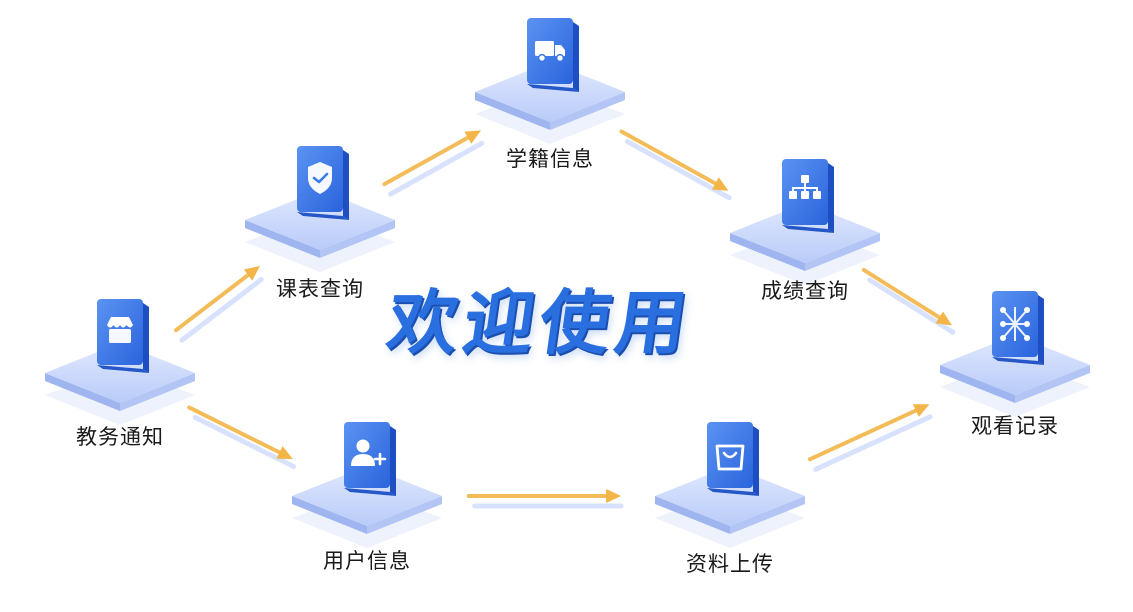 This screenshot has height=612, width=1133. Describe the element at coordinates (540, 323) in the screenshot. I see `welcome-headline: 欢迎使用` at that location.